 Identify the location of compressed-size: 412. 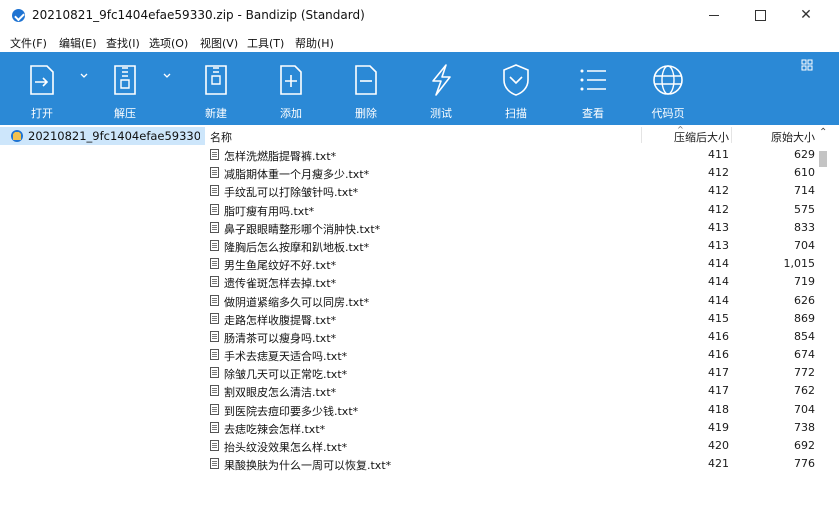
(718, 191).